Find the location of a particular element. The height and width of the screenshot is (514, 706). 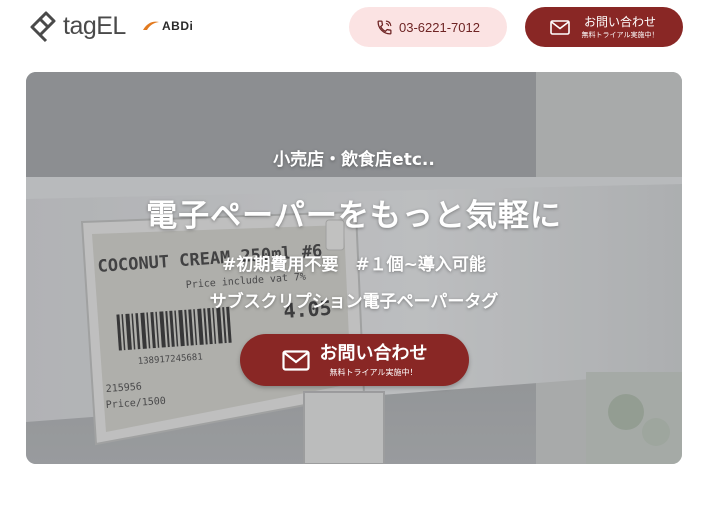

contact-label: お問い合わせ is located at coordinates (619, 21).